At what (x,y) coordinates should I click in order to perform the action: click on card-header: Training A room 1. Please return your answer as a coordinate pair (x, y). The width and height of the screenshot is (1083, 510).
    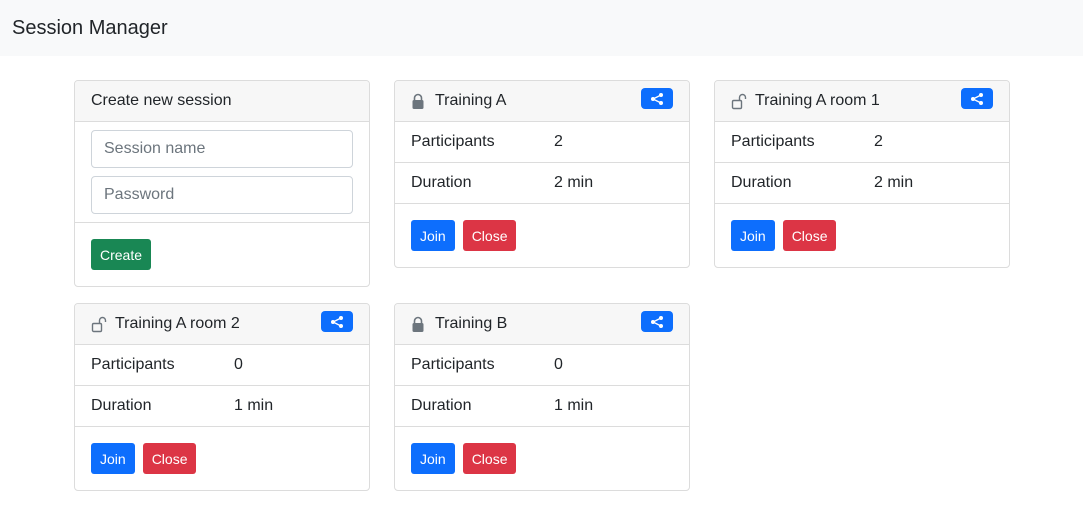
    Looking at the image, I should click on (862, 101).